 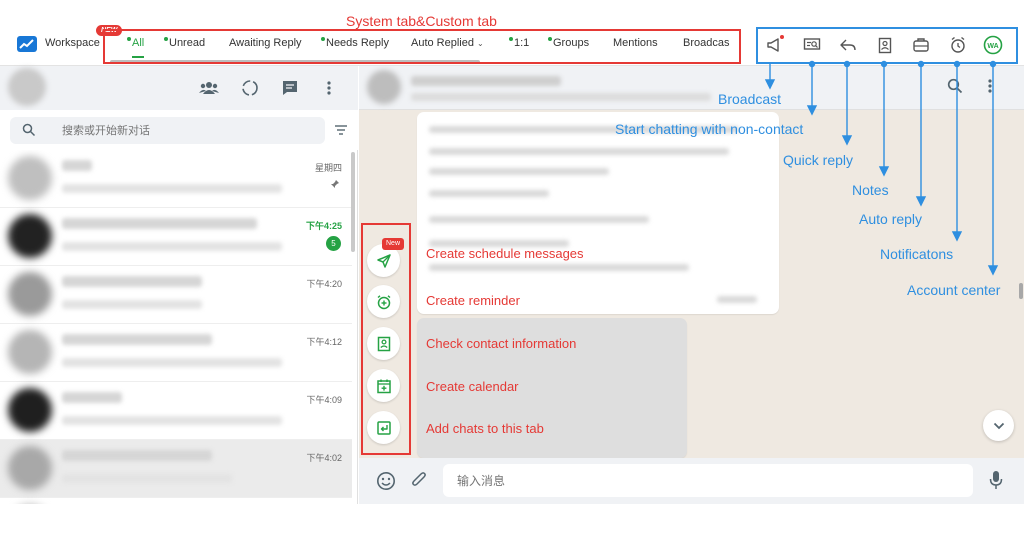 What do you see at coordinates (421, 21) in the screenshot?
I see `system-tab-annotation: System tab&Custom tab` at bounding box center [421, 21].